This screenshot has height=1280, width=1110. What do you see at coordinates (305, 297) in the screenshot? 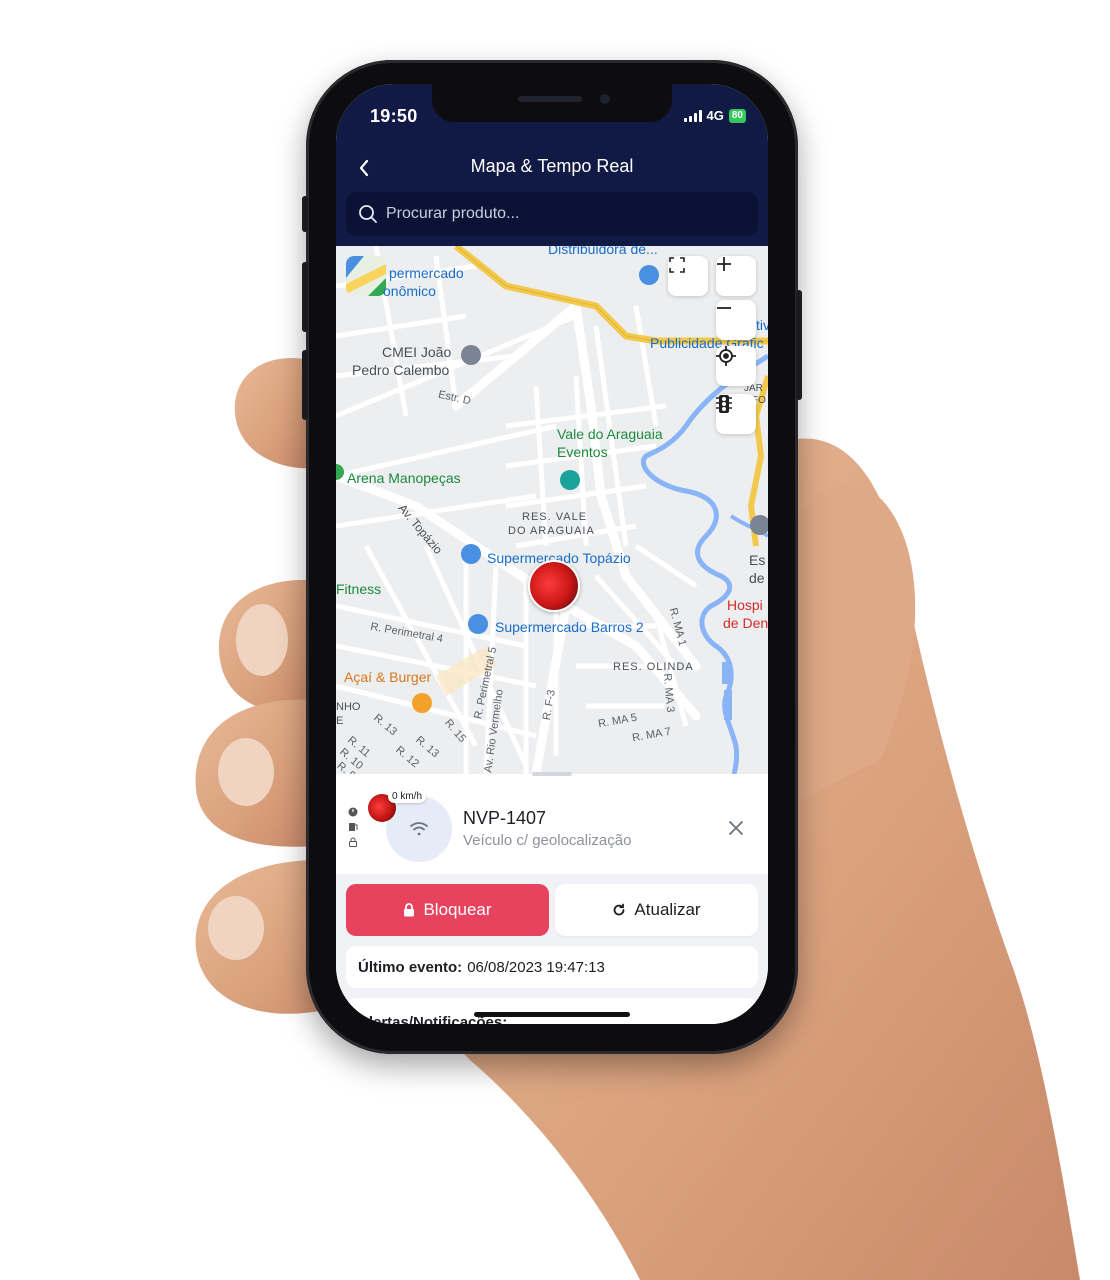
I see `phone-volume-up` at bounding box center [305, 297].